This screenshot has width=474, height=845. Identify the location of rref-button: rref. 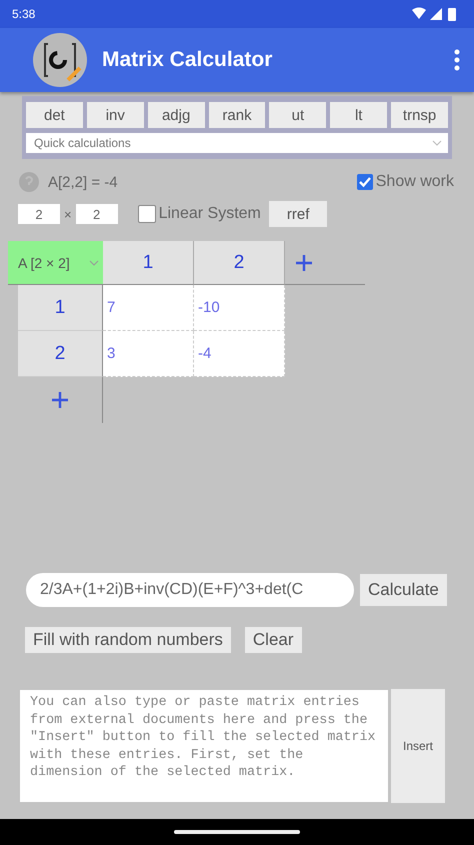
(298, 214).